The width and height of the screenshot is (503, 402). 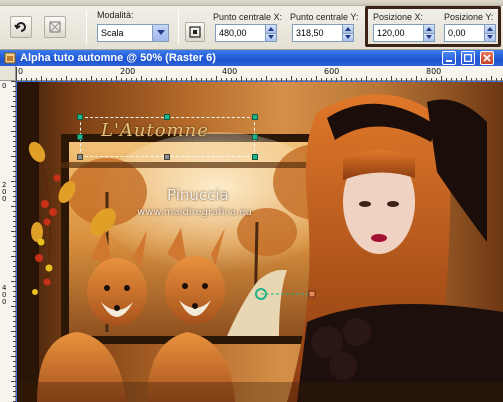 I want to click on close-button, so click(x=487, y=58).